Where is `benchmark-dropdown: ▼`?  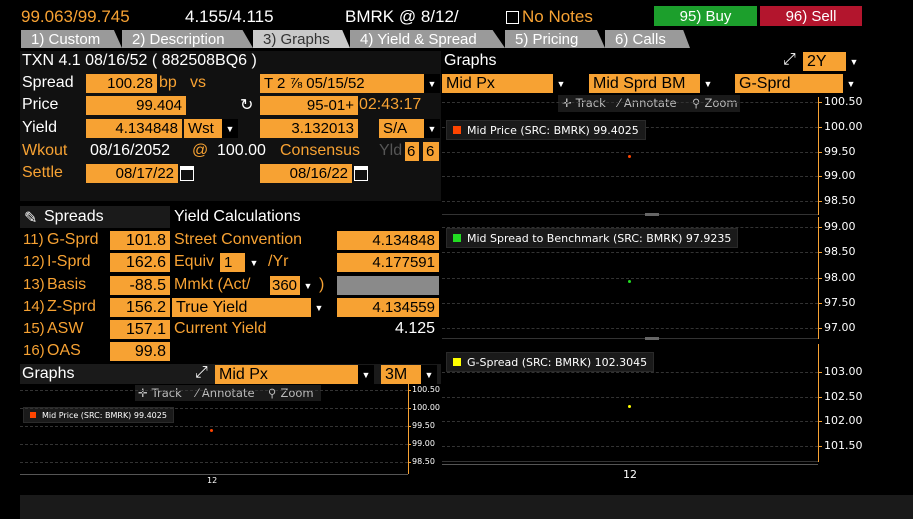 benchmark-dropdown: ▼ is located at coordinates (432, 83).